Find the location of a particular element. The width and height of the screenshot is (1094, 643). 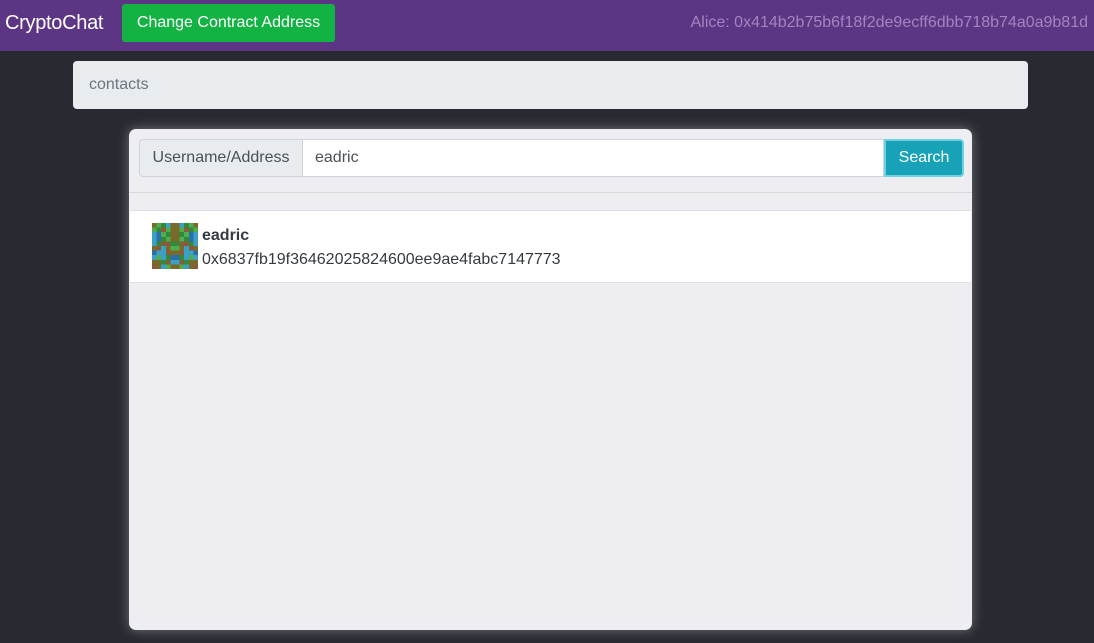

search-button: Search is located at coordinates (924, 158).